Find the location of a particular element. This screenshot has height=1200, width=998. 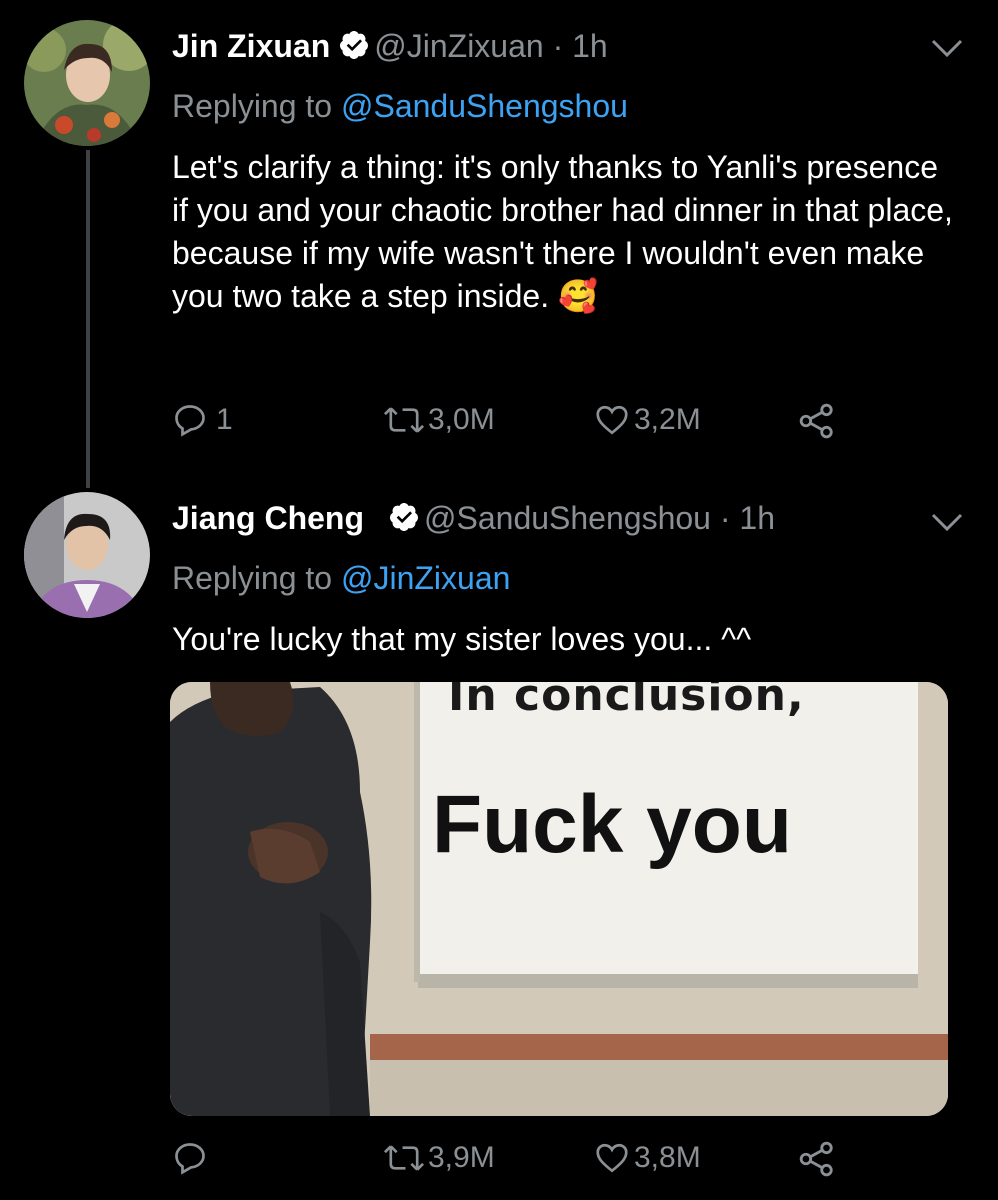

thread-connector-line is located at coordinates (88, 319).